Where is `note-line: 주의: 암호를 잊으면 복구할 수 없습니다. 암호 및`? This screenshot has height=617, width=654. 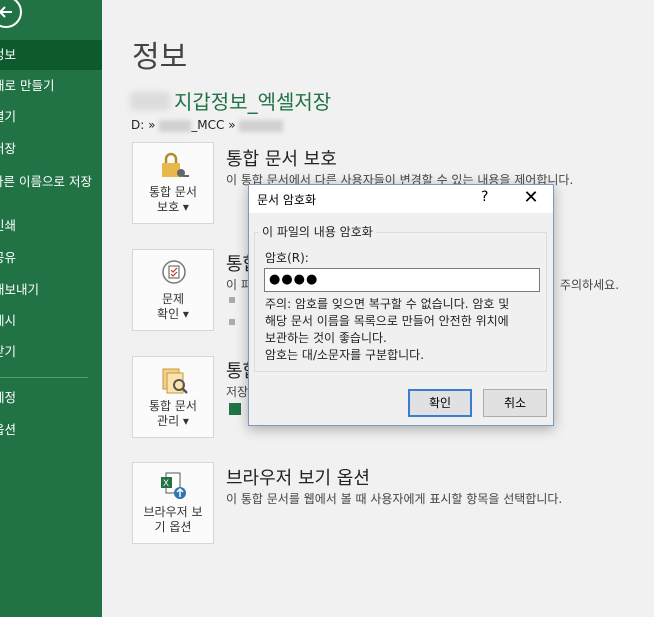 note-line: 주의: 암호를 잊으면 복구할 수 없습니다. 암호 및 is located at coordinates (387, 304).